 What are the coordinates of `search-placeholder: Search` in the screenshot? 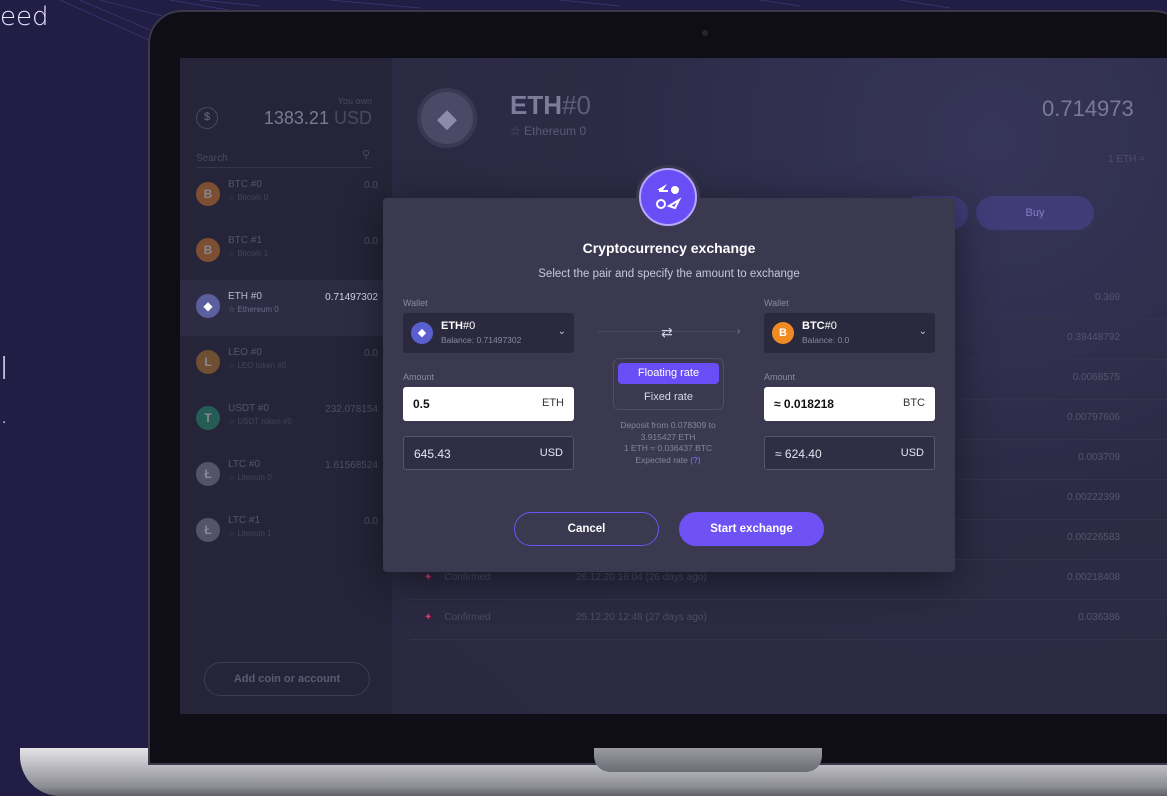 It's located at (212, 158).